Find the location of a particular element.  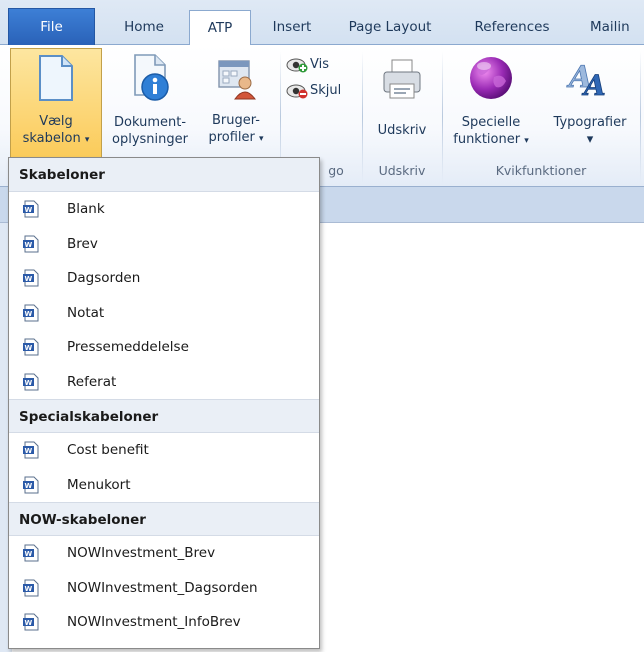

menu-item-label: Cost benefit is located at coordinates (108, 450).